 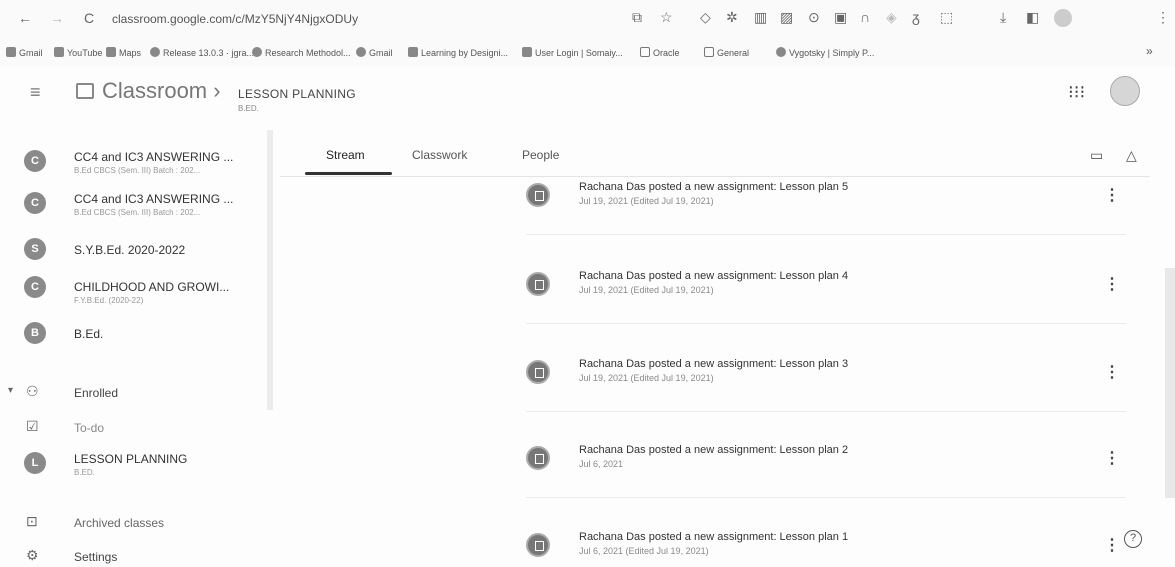 I want to click on profile-avatar, so click(x=1063, y=18).